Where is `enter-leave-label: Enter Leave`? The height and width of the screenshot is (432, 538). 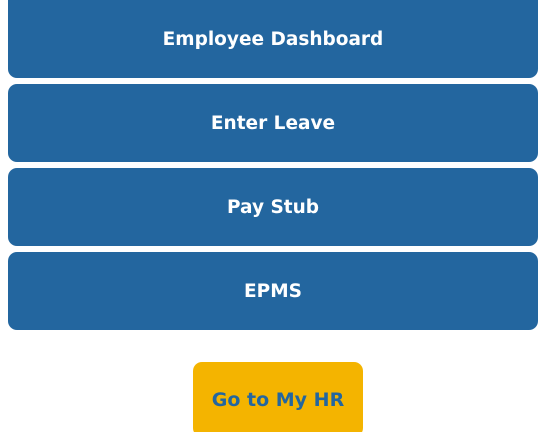
enter-leave-label: Enter Leave is located at coordinates (273, 123).